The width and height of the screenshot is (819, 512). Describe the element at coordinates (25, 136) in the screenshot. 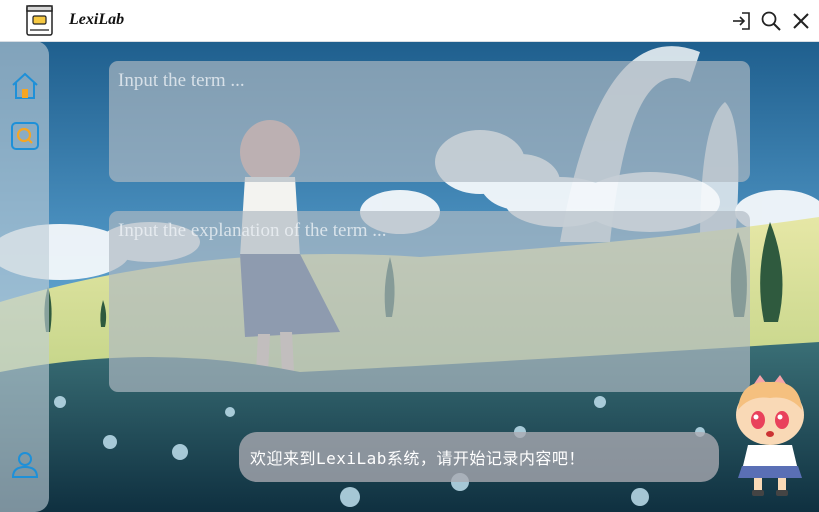

I see `search-nav-icon` at that location.